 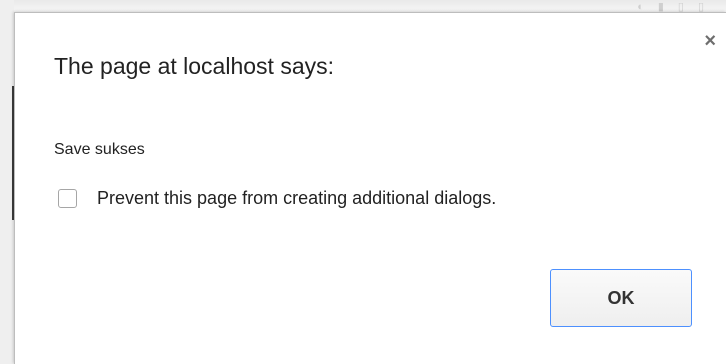 What do you see at coordinates (67, 198) in the screenshot?
I see `prevent-dialogs-checkbox` at bounding box center [67, 198].